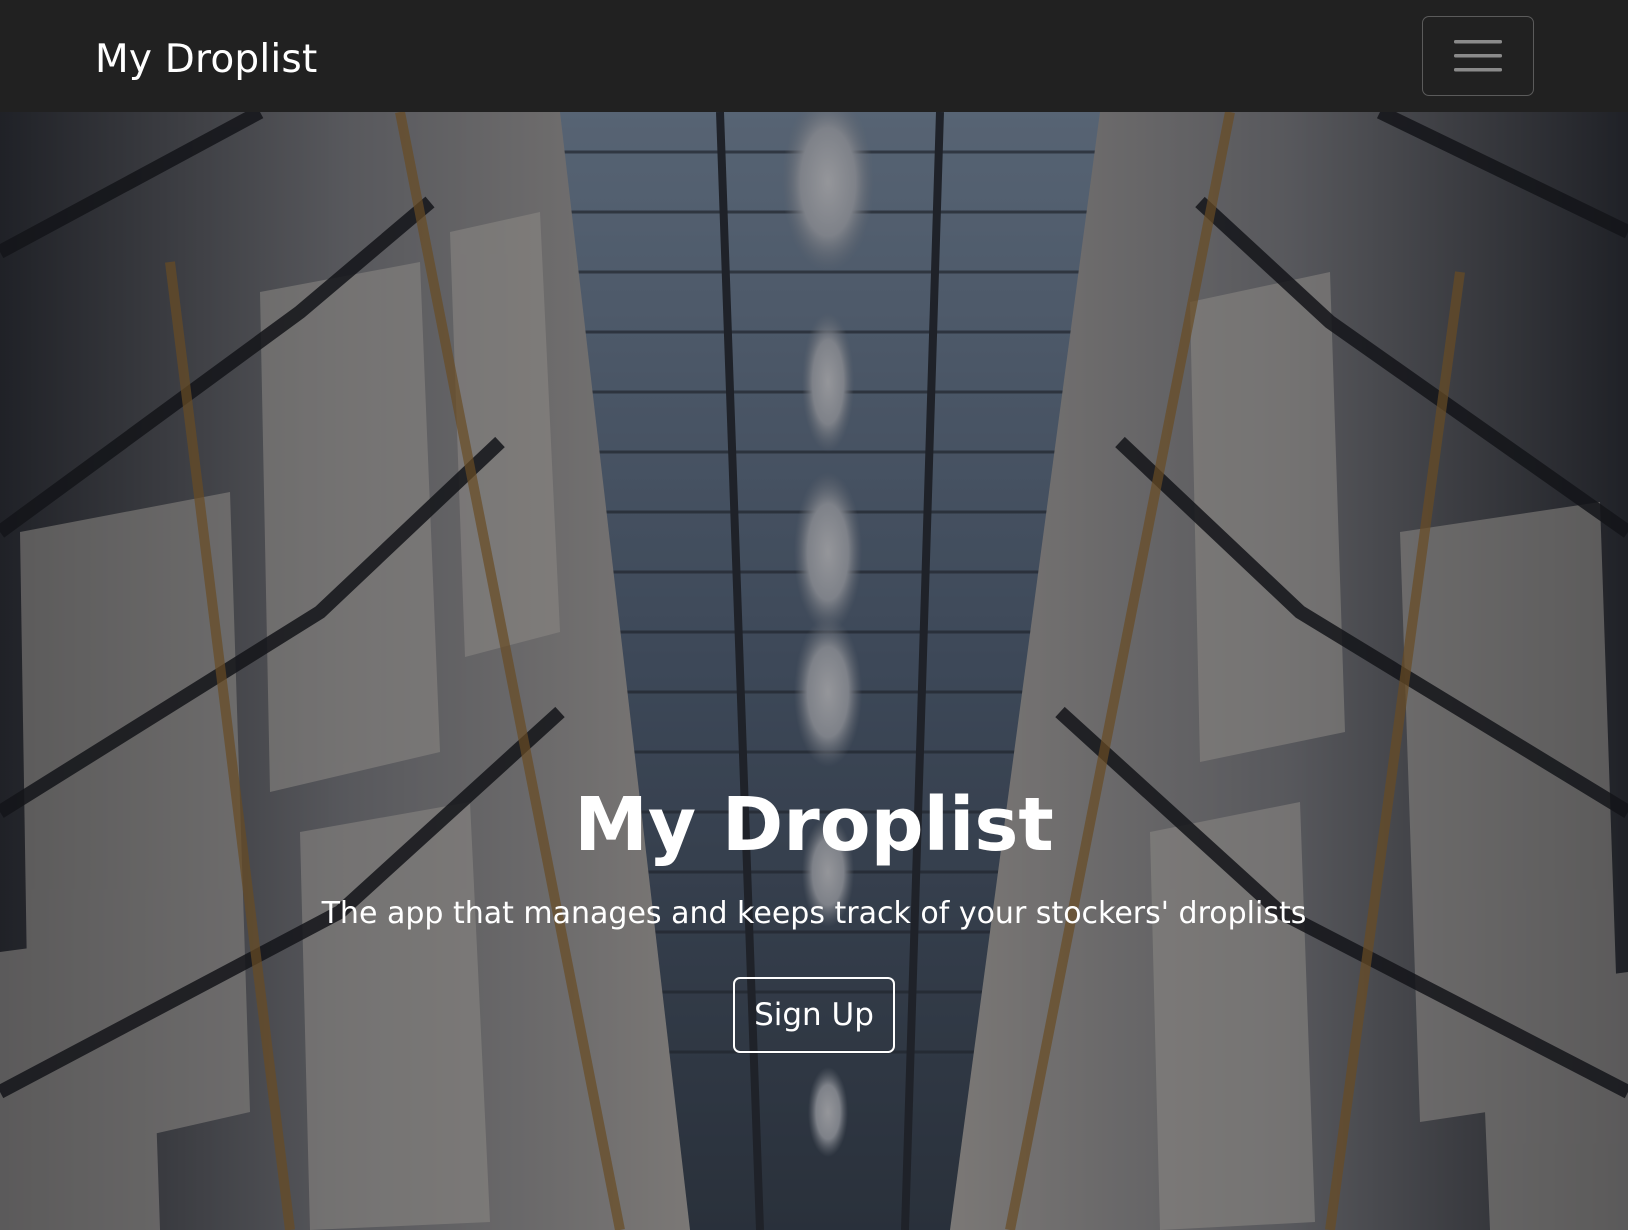 Image resolution: width=1628 pixels, height=1230 pixels. I want to click on hamburger-menu-icon, so click(1478, 56).